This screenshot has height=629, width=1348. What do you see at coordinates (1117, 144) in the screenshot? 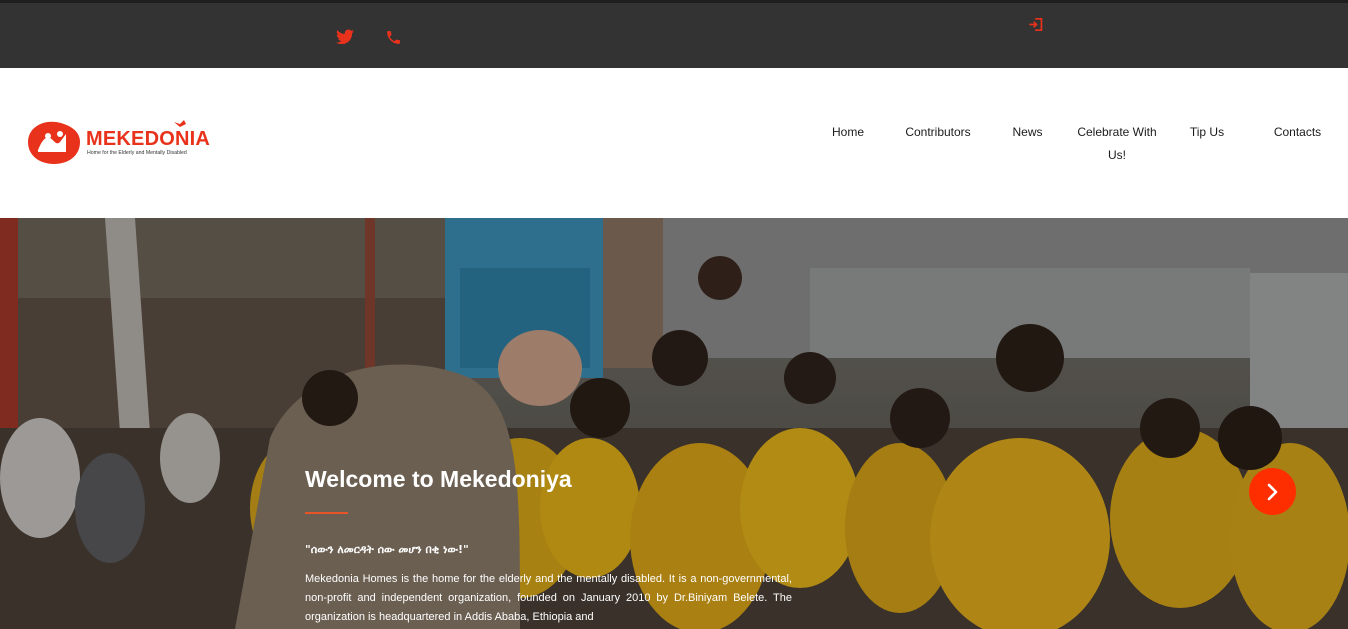
I see `nav-celebrate-with-us: Celebrate With Us!` at bounding box center [1117, 144].